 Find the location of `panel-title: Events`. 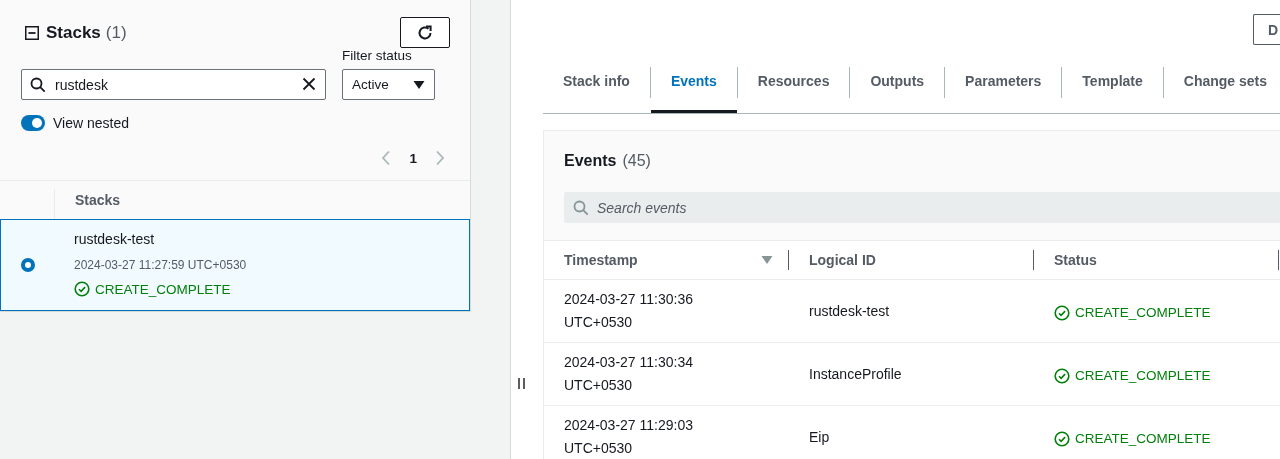

panel-title: Events is located at coordinates (590, 161).